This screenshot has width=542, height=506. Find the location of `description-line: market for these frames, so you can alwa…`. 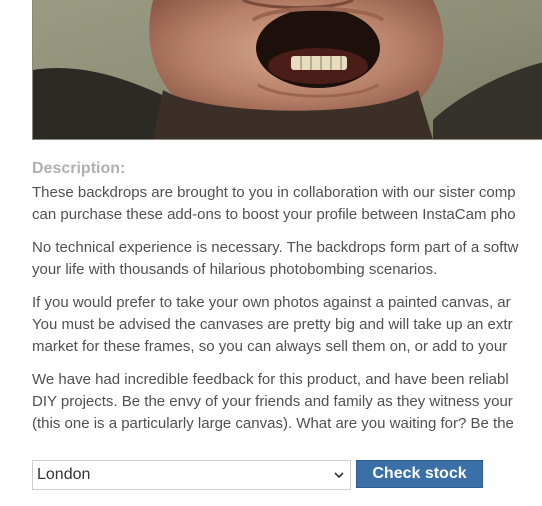

description-line: market for these frames, so you can alwa… is located at coordinates (270, 346).